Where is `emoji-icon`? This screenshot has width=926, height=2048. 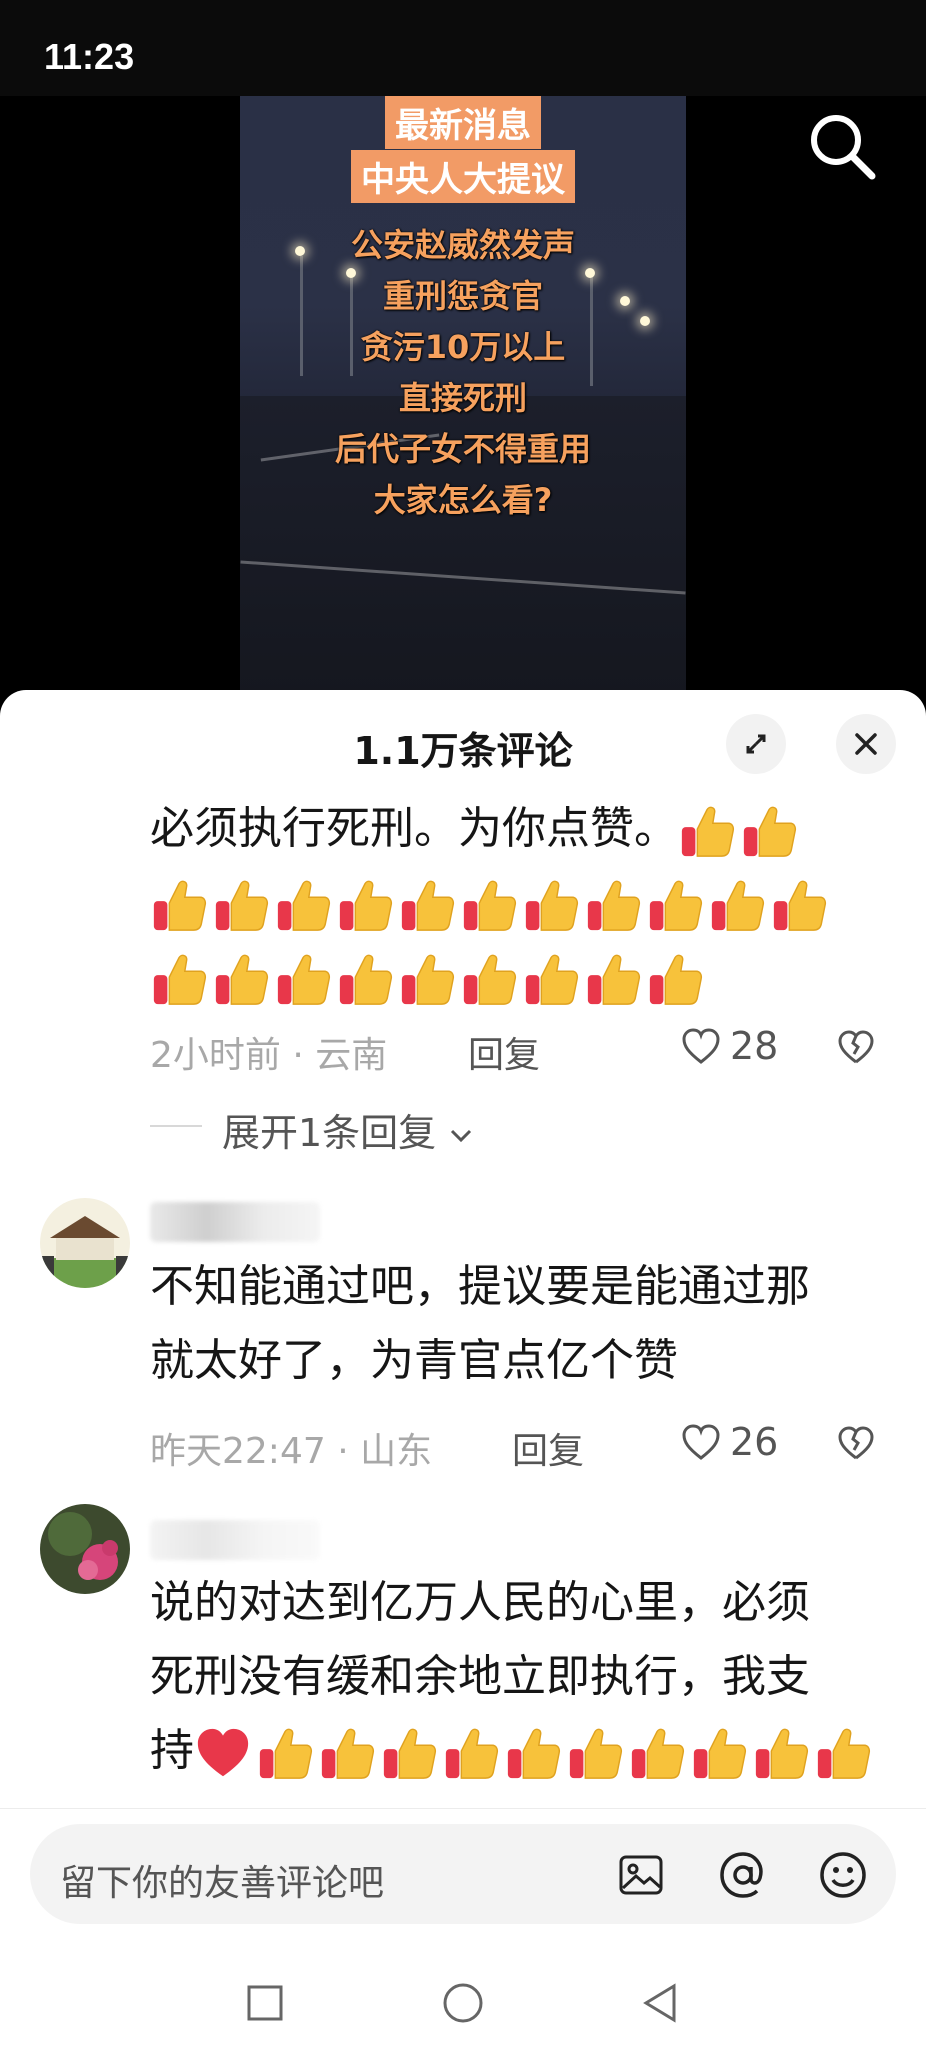
emoji-icon is located at coordinates (843, 1875).